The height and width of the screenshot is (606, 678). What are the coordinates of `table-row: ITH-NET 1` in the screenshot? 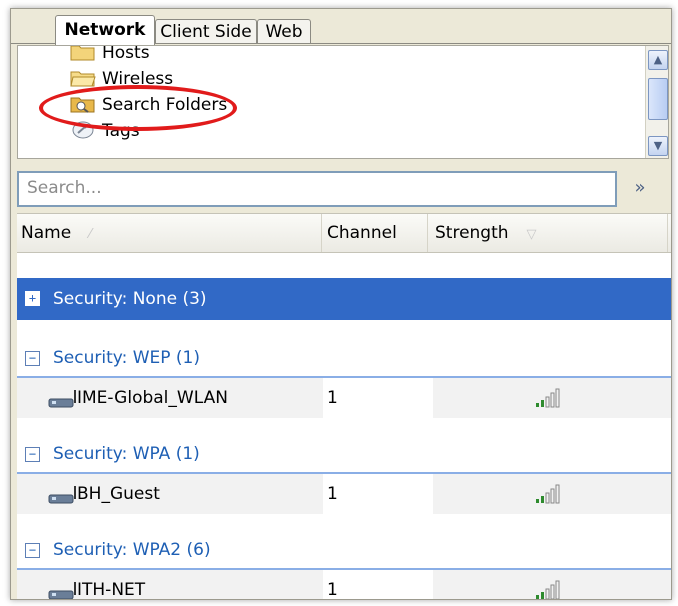 It's located at (344, 585).